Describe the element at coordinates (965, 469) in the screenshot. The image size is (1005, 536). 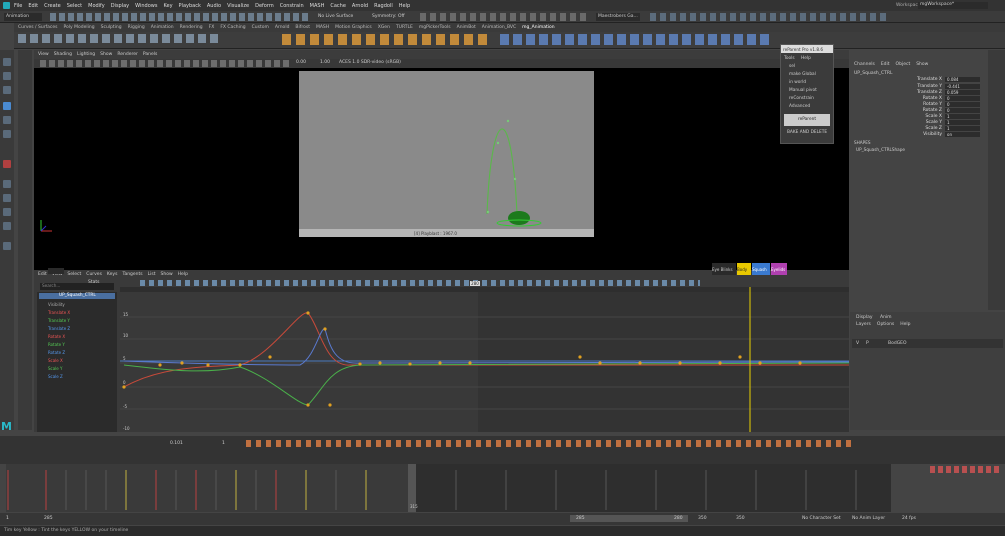
I see `playback-controls` at that location.